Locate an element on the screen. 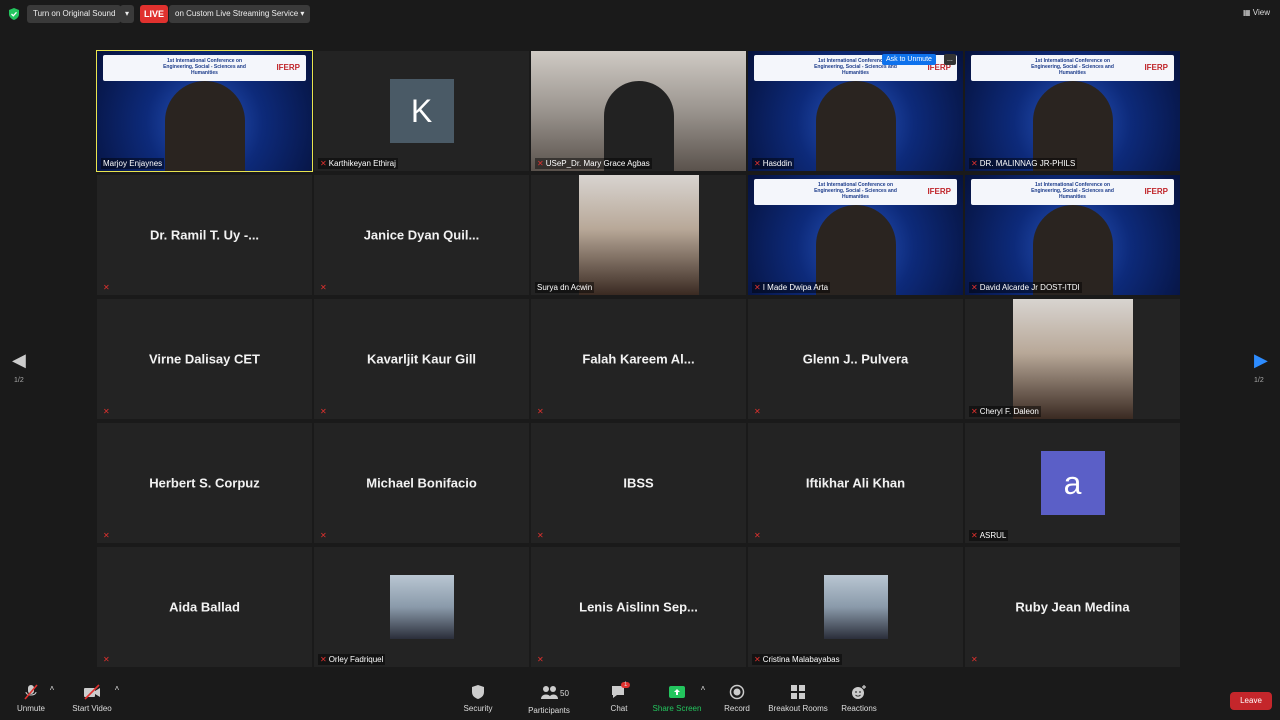  avatar-letter: a is located at coordinates (1072, 482).